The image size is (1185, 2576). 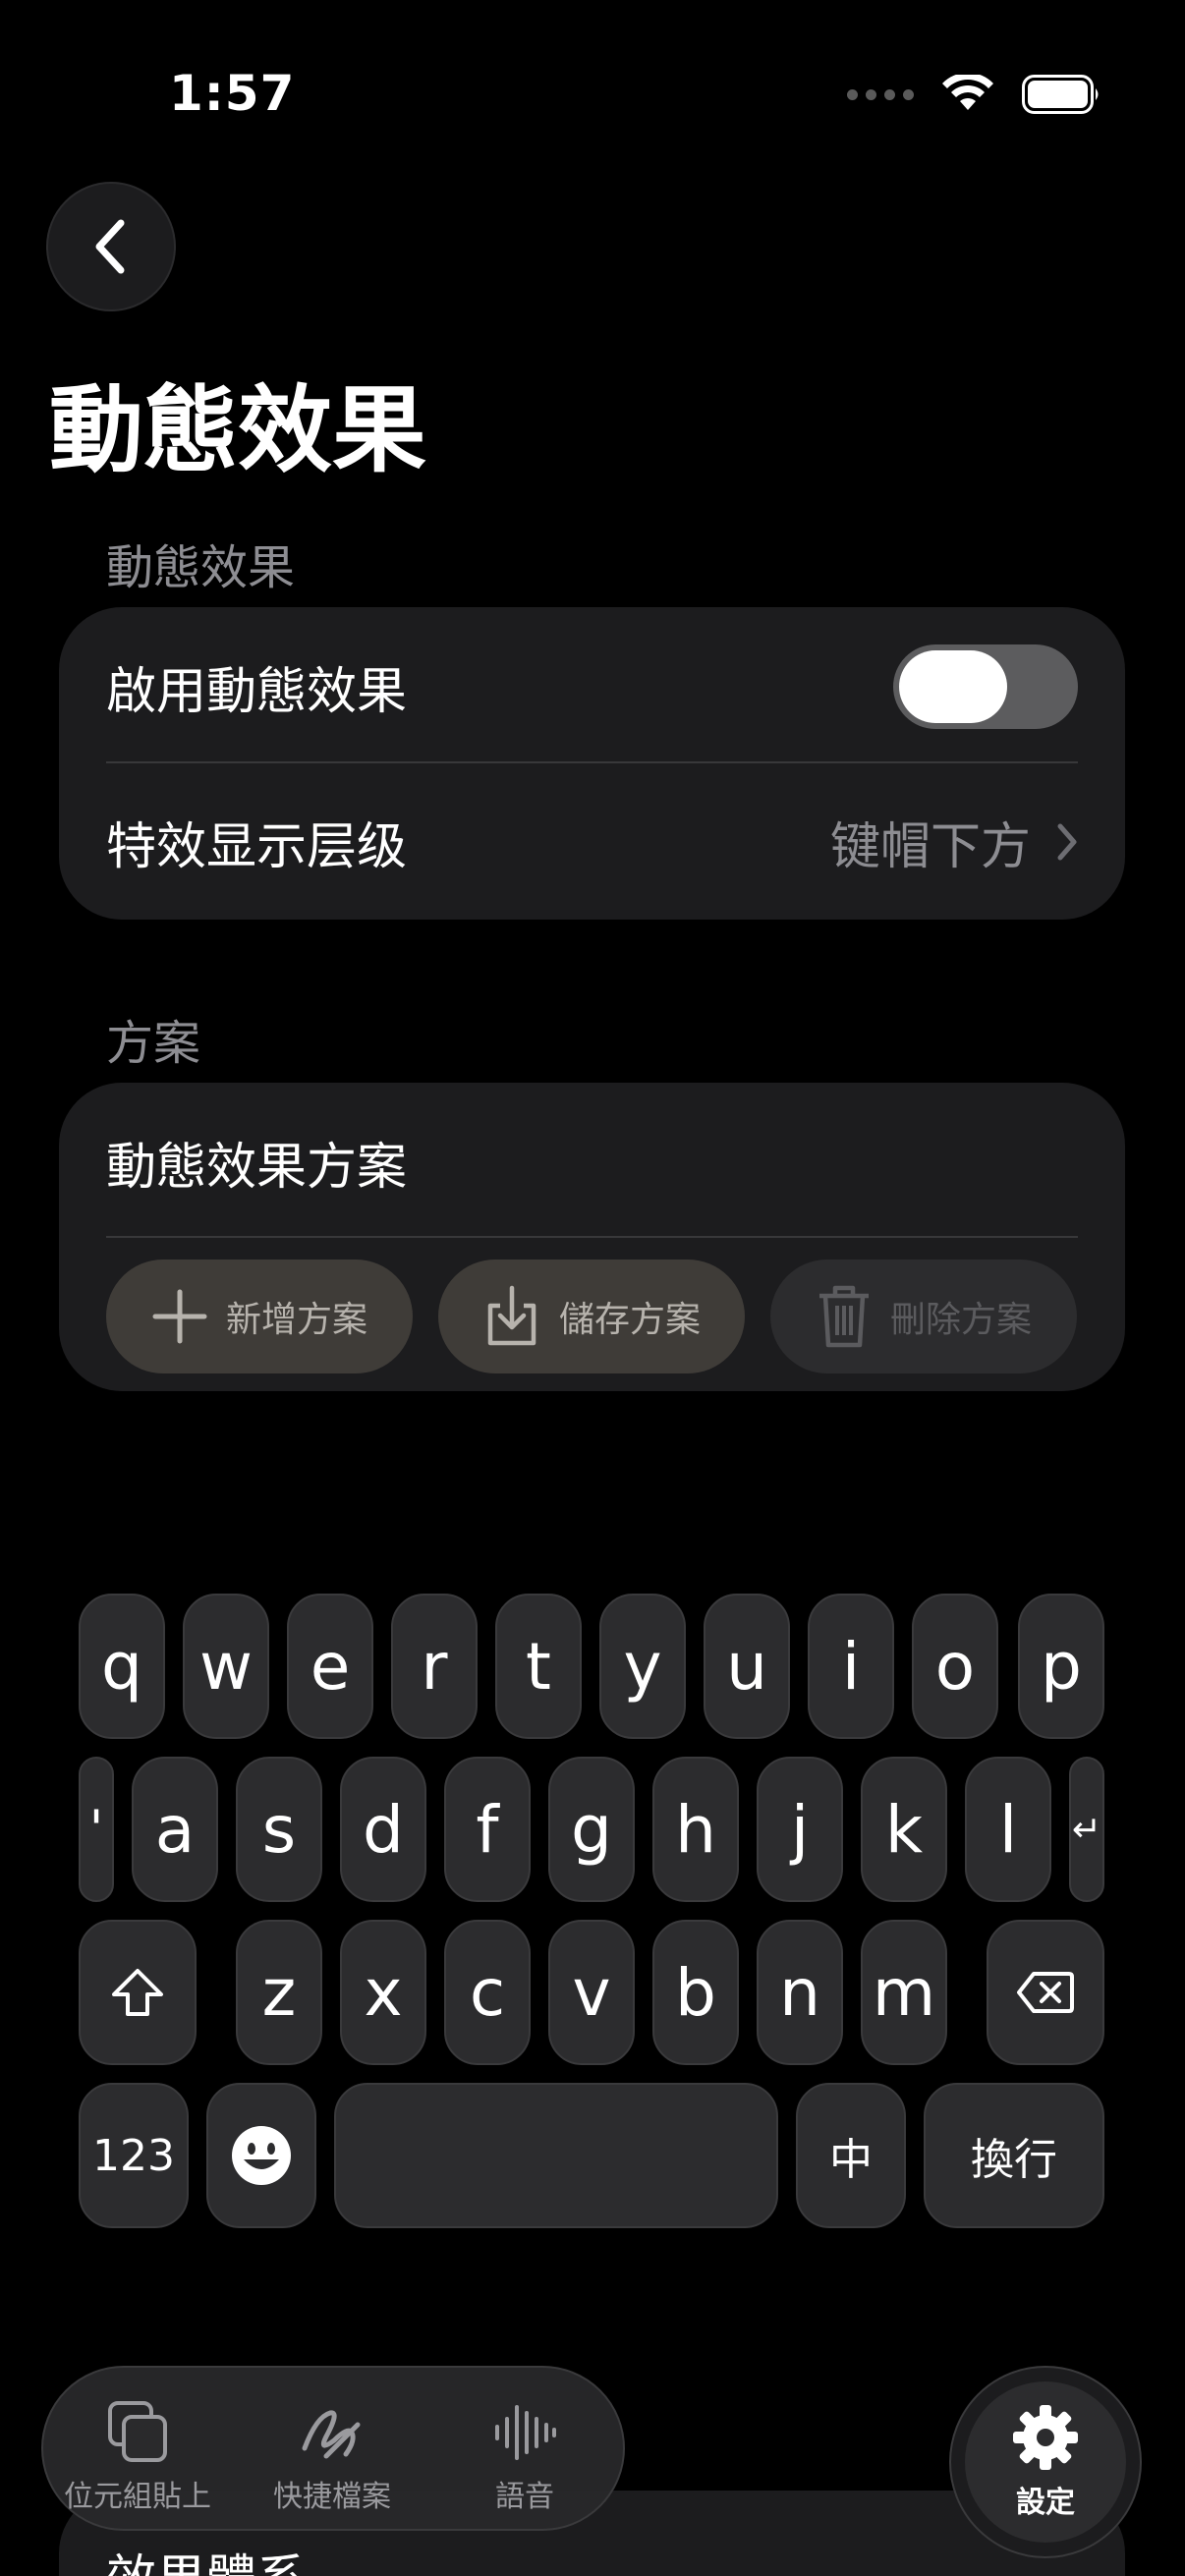 I want to click on key-o: o, so click(x=955, y=1666).